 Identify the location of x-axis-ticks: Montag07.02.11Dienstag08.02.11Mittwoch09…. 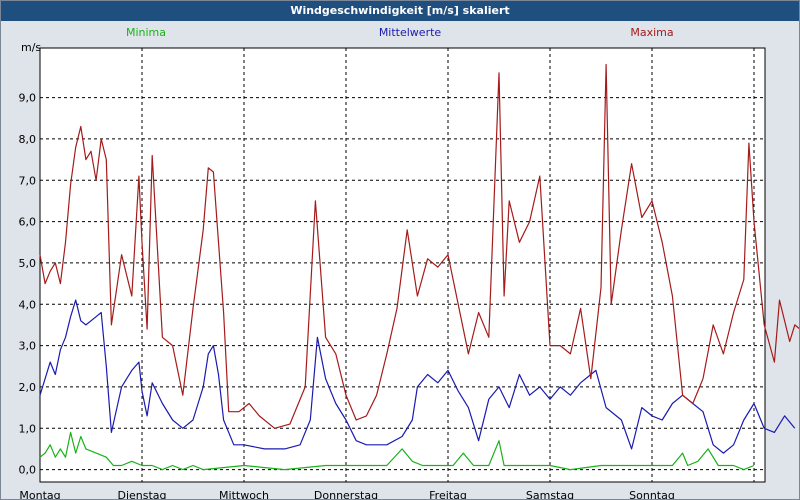
(347, 494).